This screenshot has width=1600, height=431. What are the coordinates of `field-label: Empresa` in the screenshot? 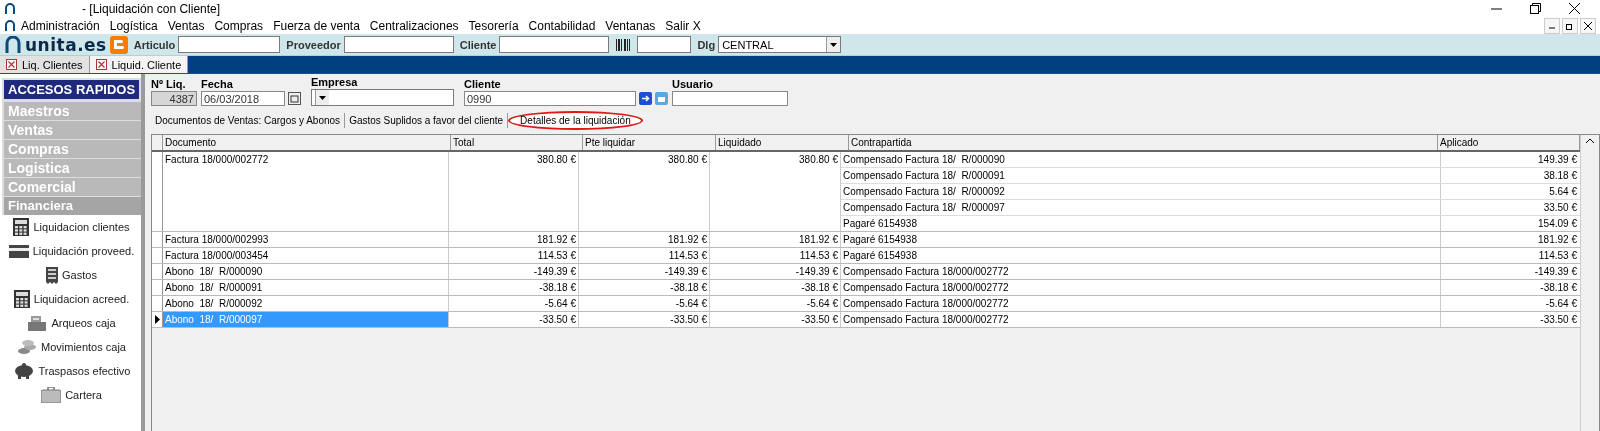 It's located at (335, 82).